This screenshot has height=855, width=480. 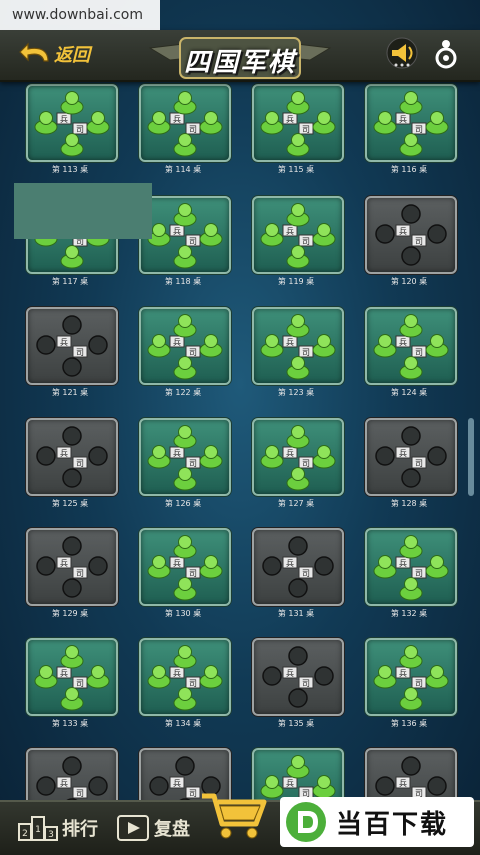 What do you see at coordinates (54, 54) in the screenshot?
I see `back-button: 返回` at bounding box center [54, 54].